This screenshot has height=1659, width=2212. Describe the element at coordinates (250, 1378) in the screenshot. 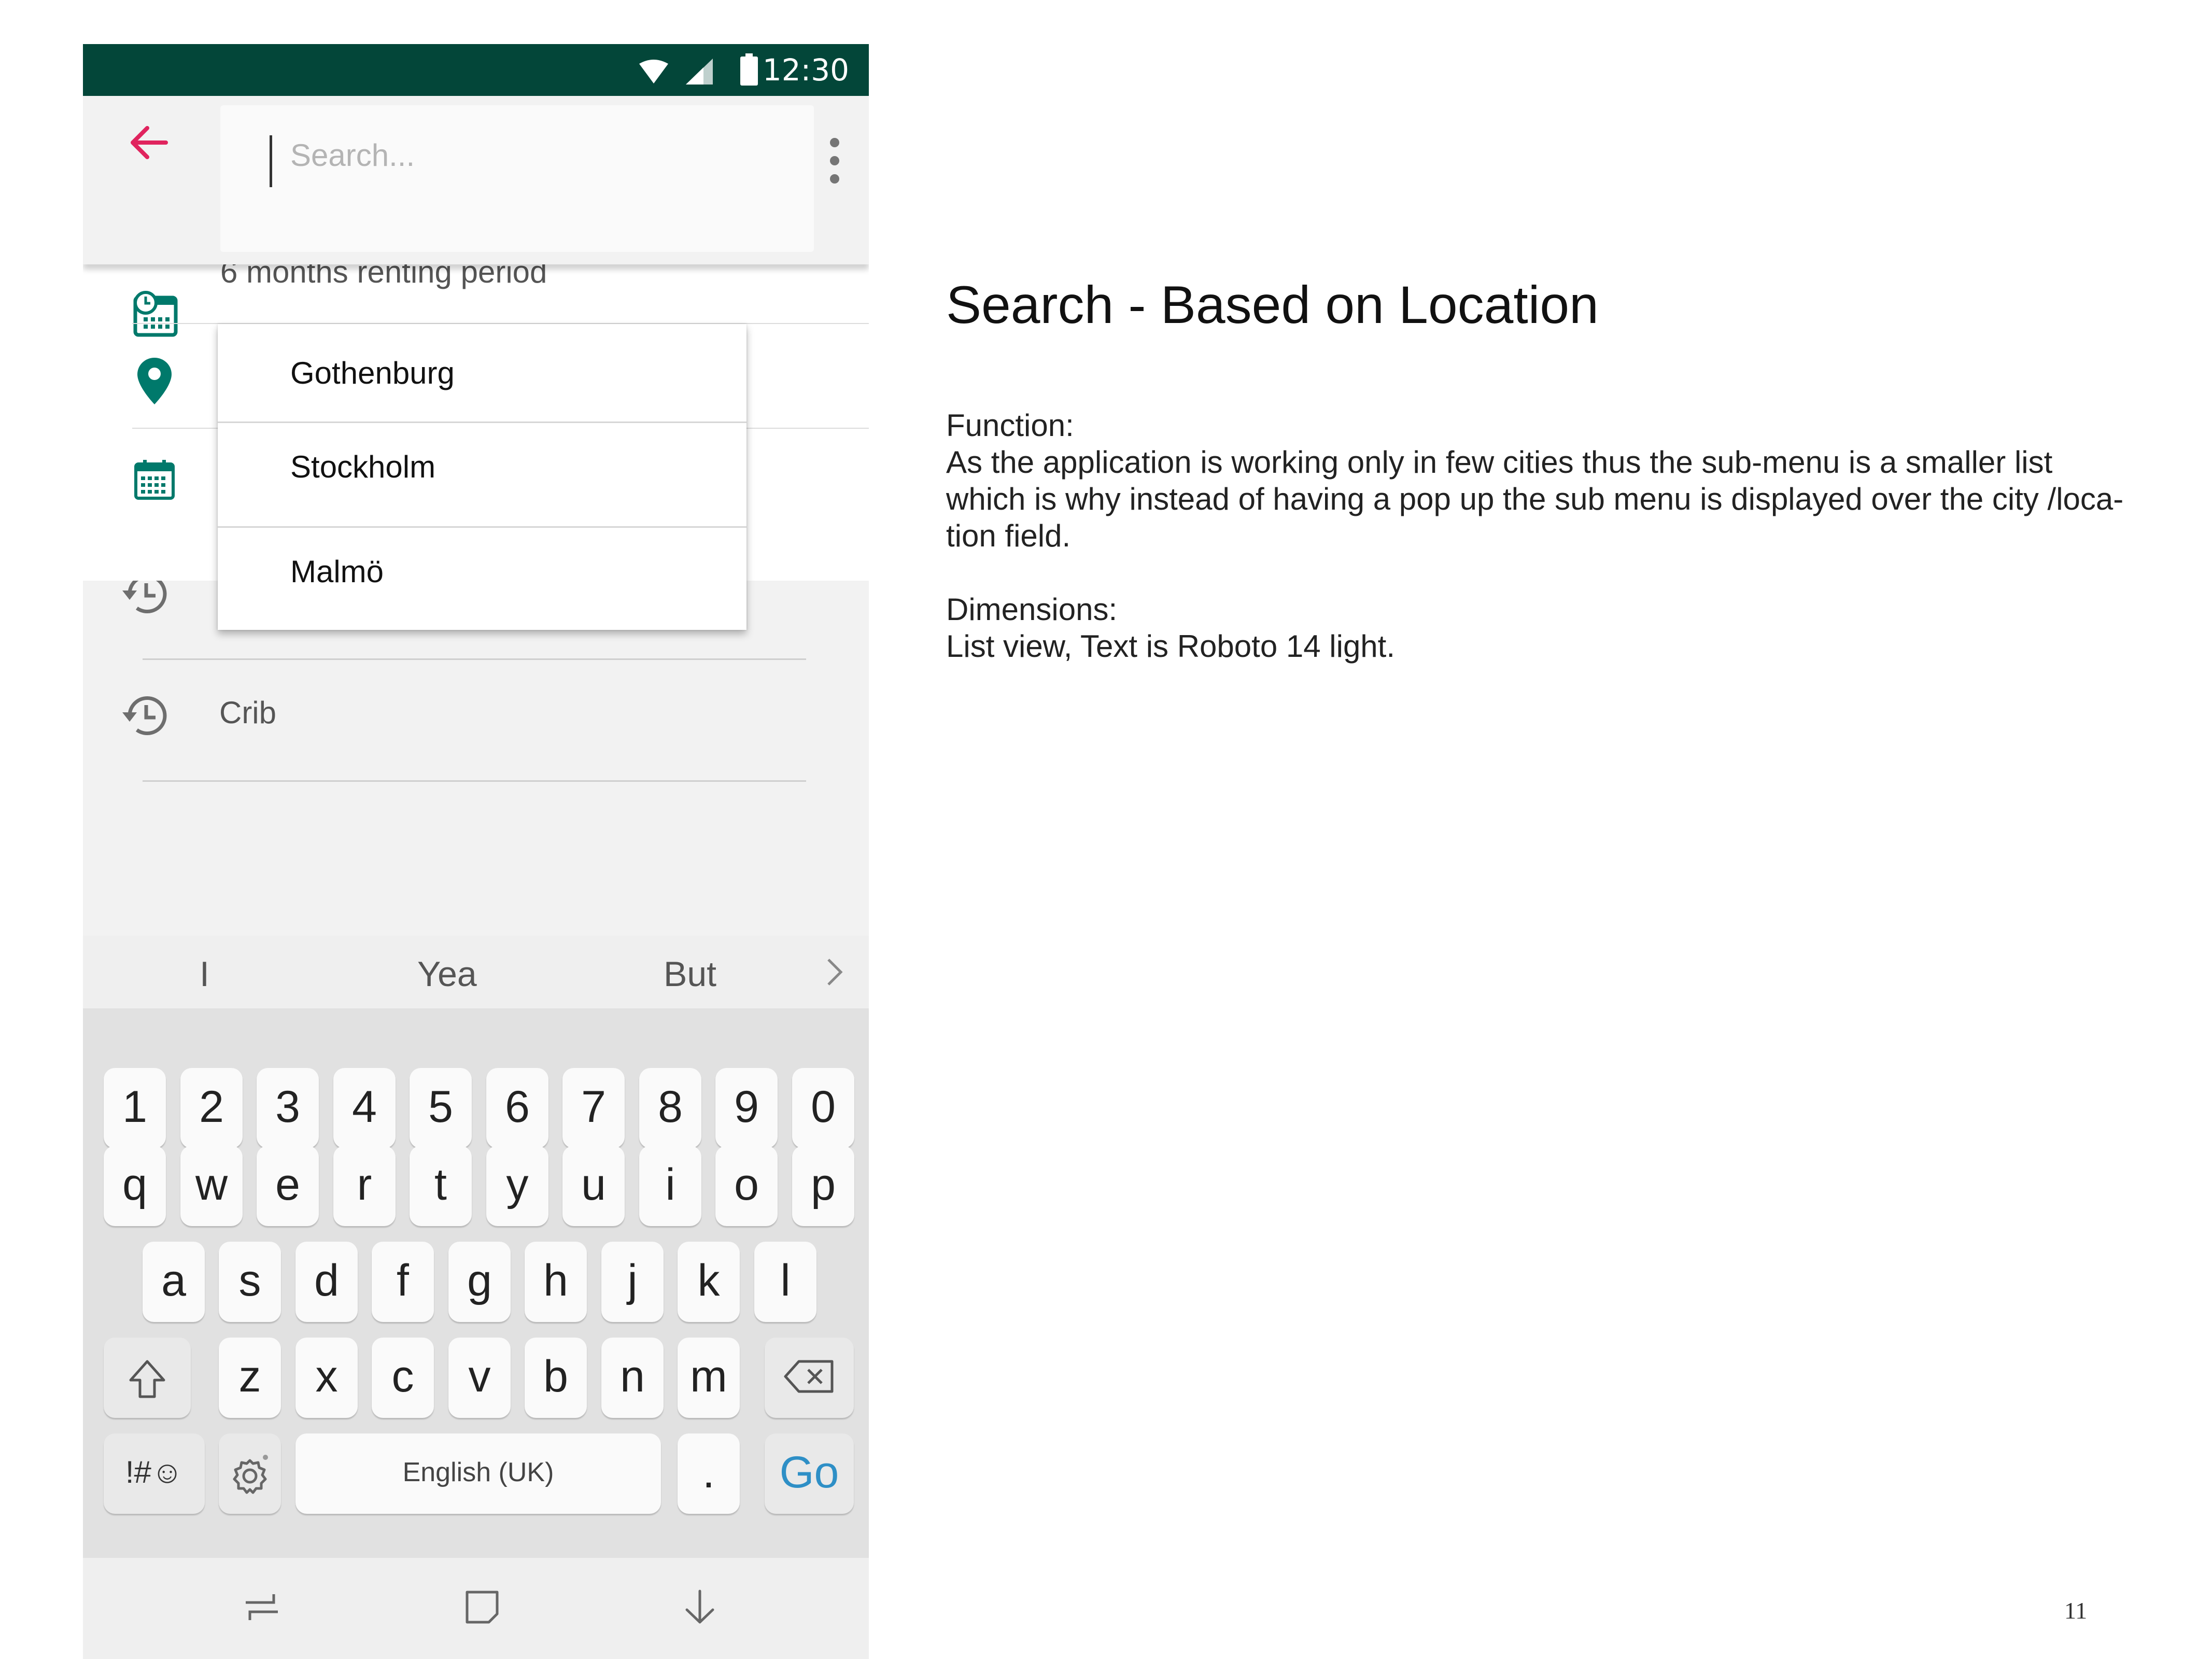

I see `key-z: z` at that location.